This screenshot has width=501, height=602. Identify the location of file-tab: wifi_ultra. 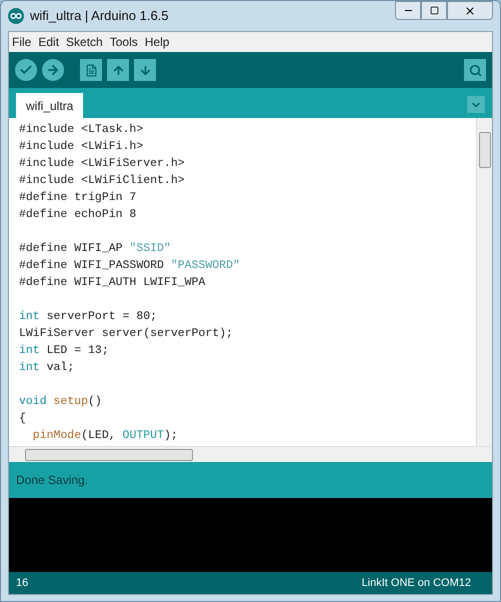
(50, 105).